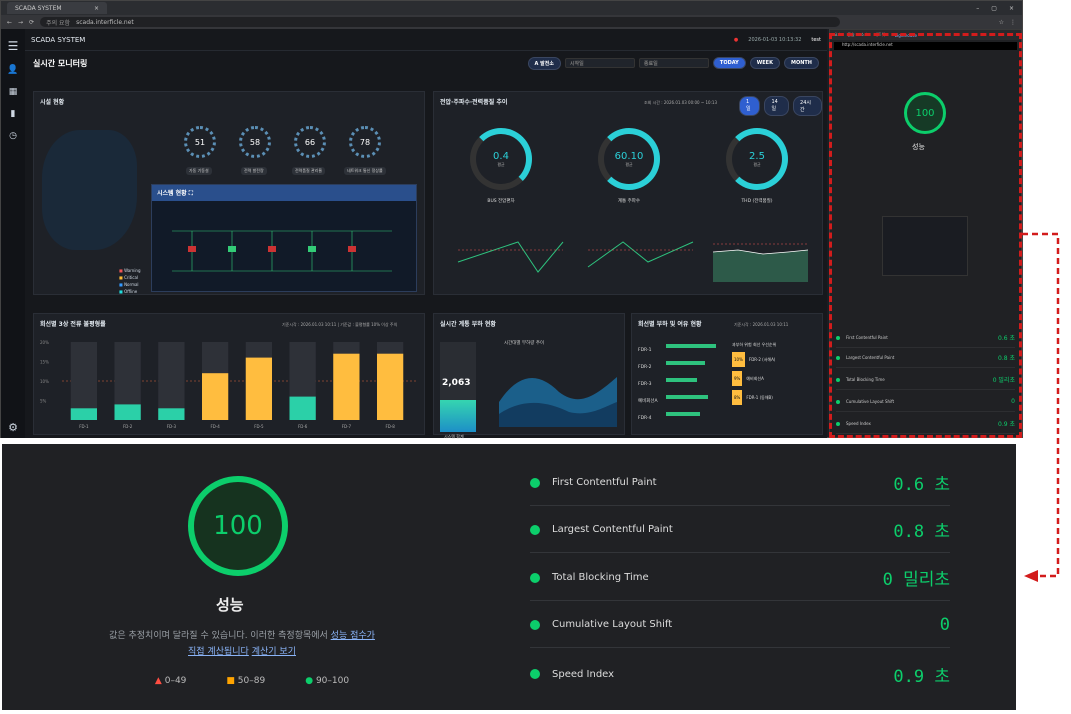  Describe the element at coordinates (511, 8) in the screenshot. I see `tab-bar: SCADA SYSTEM × – ▢ ×` at that location.